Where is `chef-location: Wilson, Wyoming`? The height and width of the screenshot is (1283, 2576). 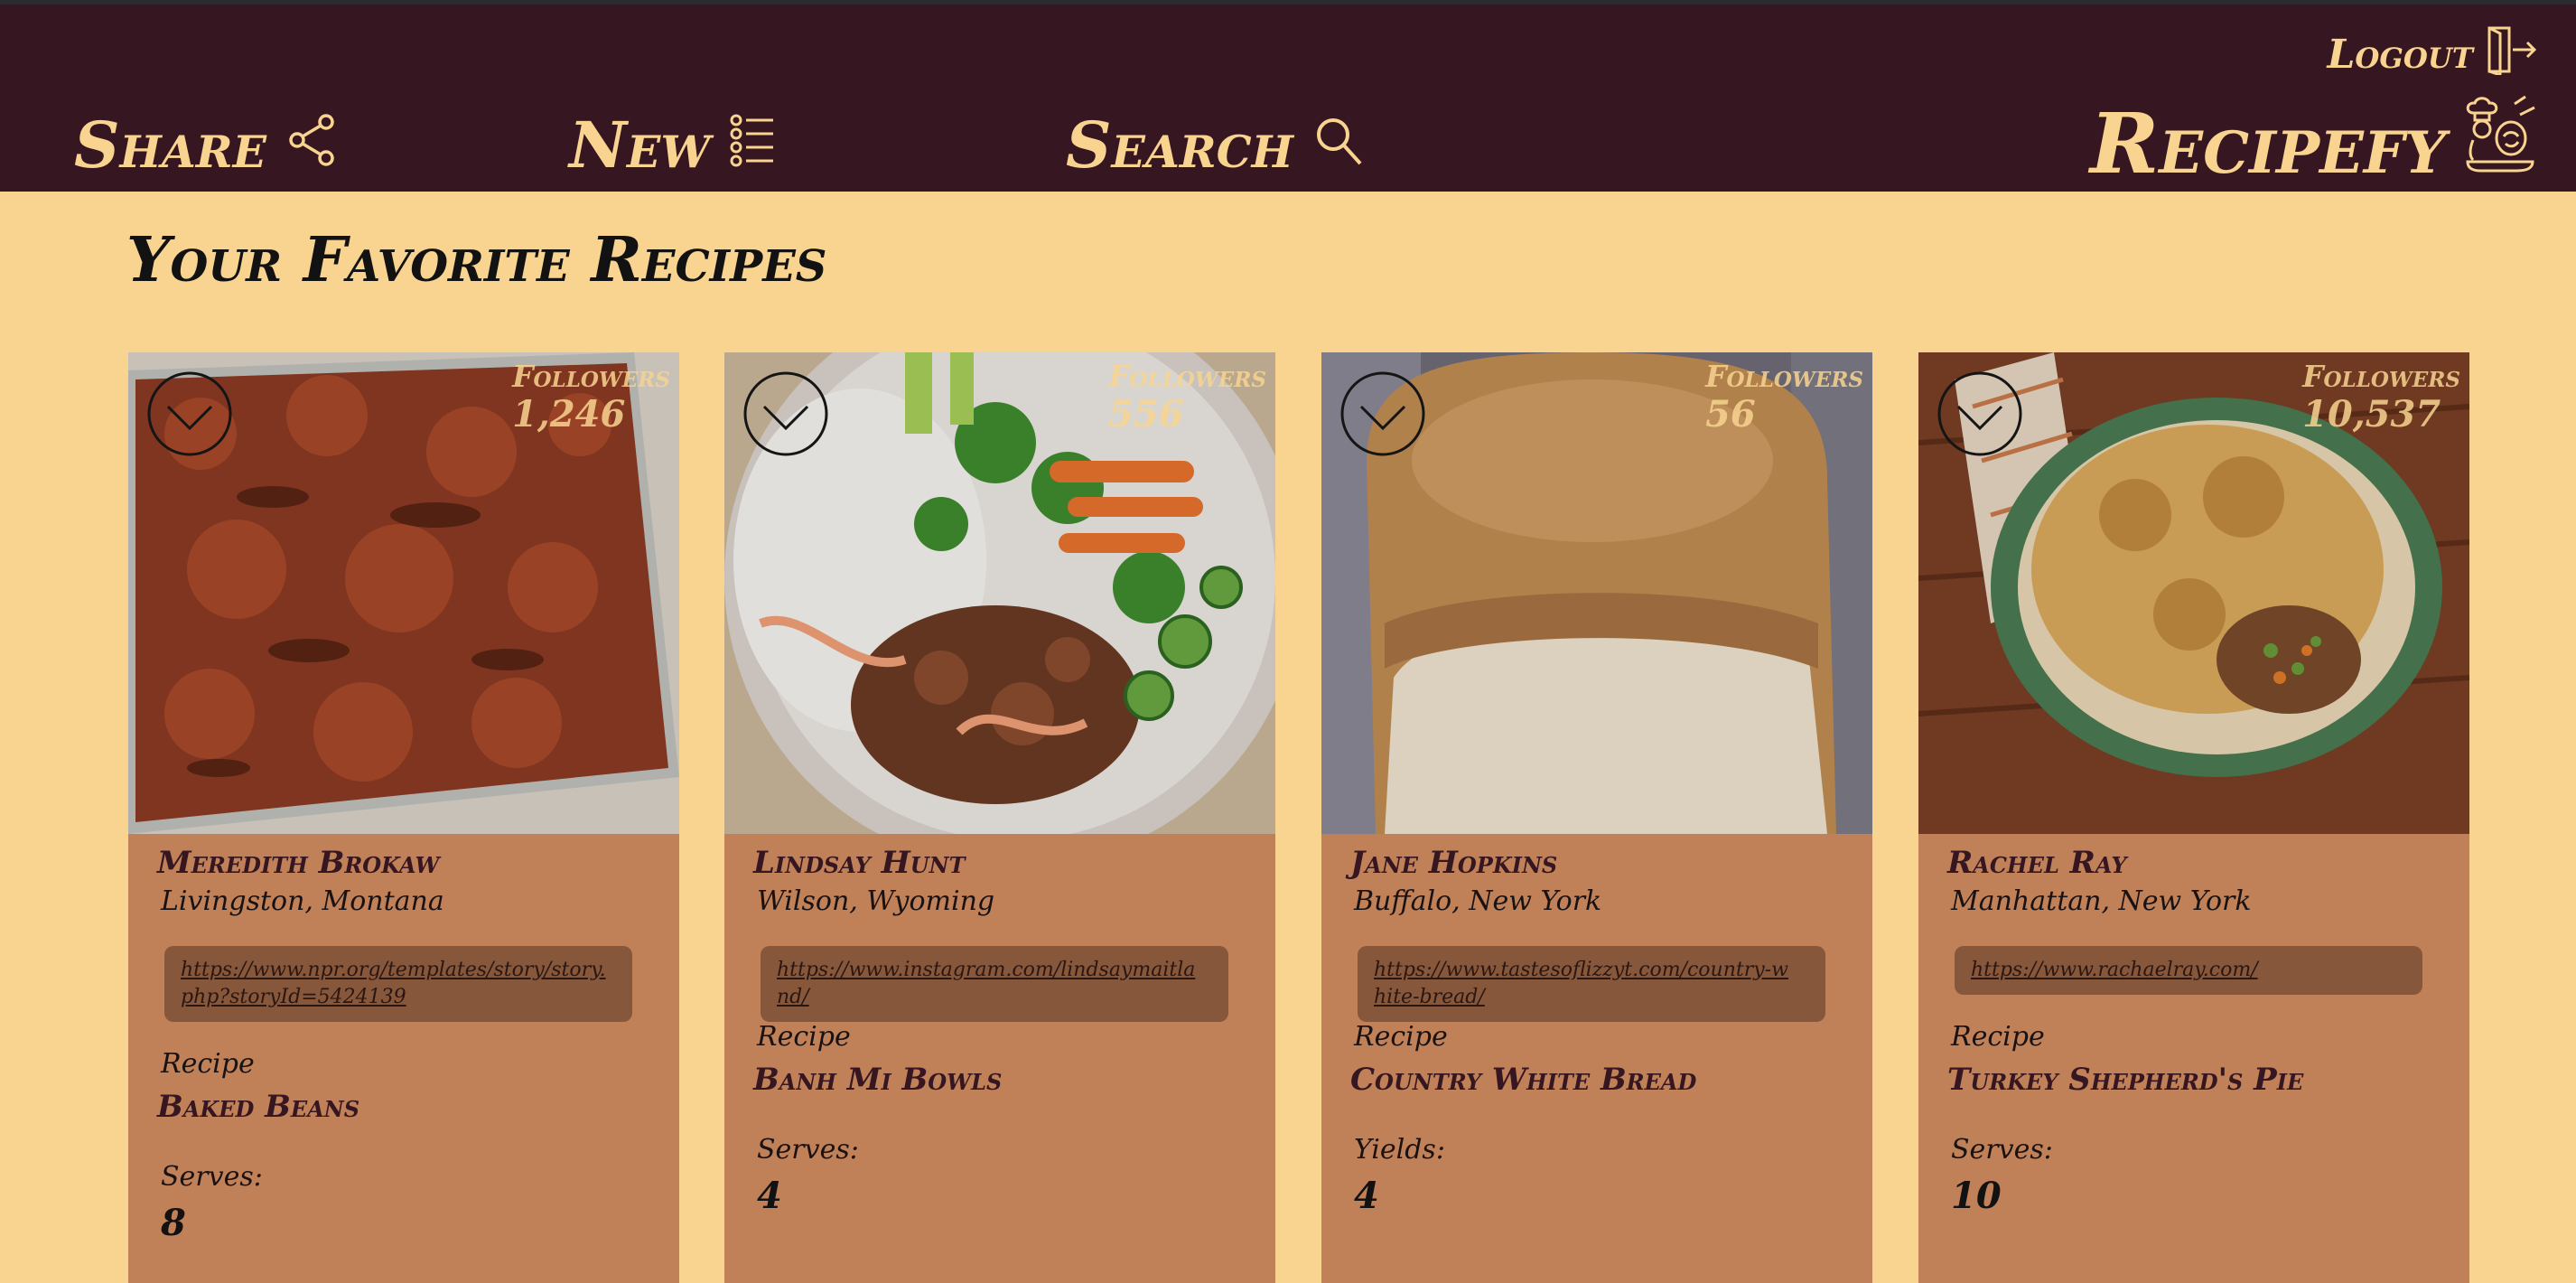 chef-location: Wilson, Wyoming is located at coordinates (876, 901).